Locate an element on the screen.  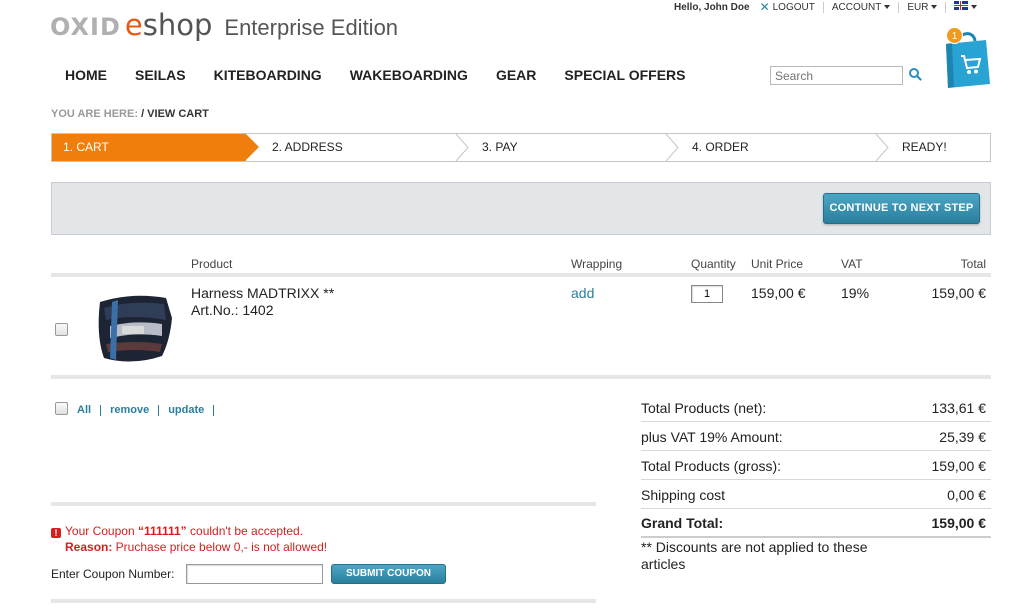
step-cart: 1. CART is located at coordinates (86, 147).